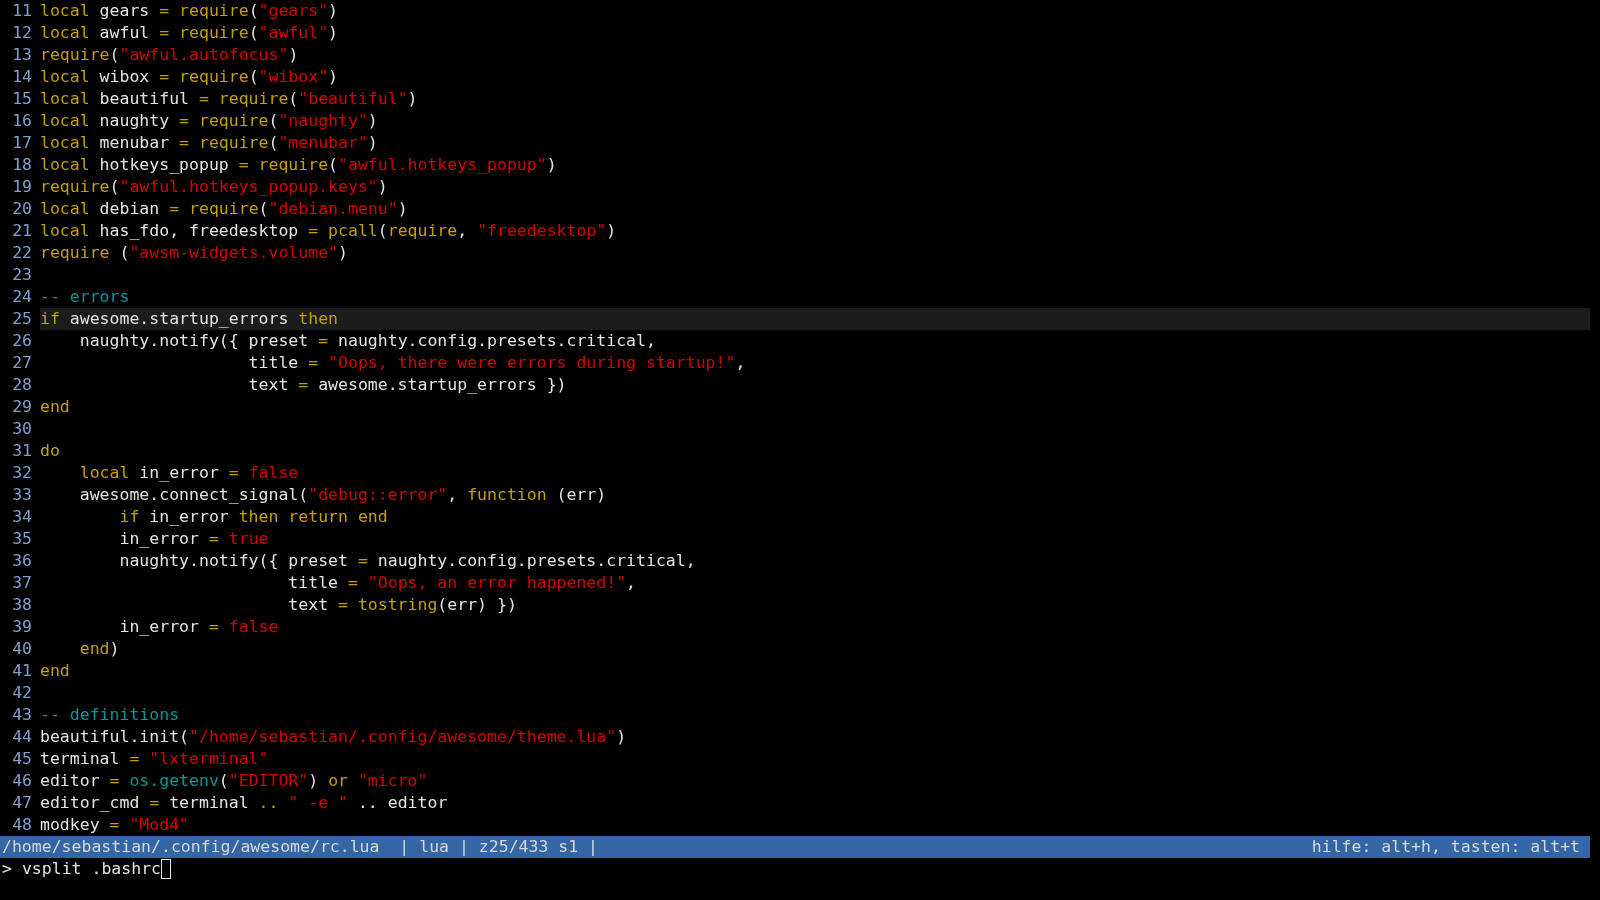  I want to click on line-number: 22, so click(22, 253).